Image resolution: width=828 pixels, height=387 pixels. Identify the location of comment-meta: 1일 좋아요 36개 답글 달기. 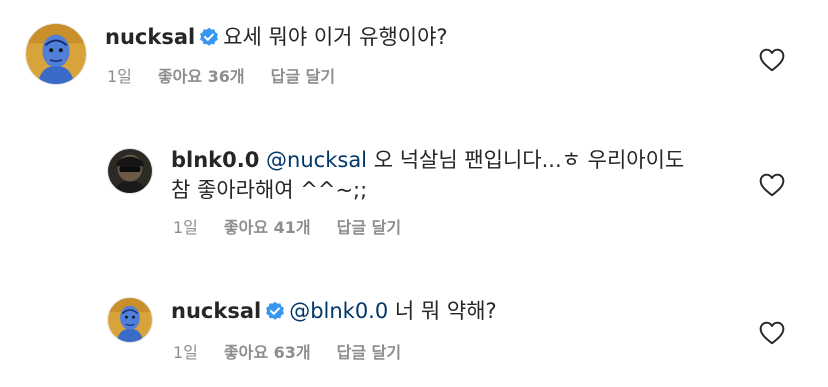
(234, 77).